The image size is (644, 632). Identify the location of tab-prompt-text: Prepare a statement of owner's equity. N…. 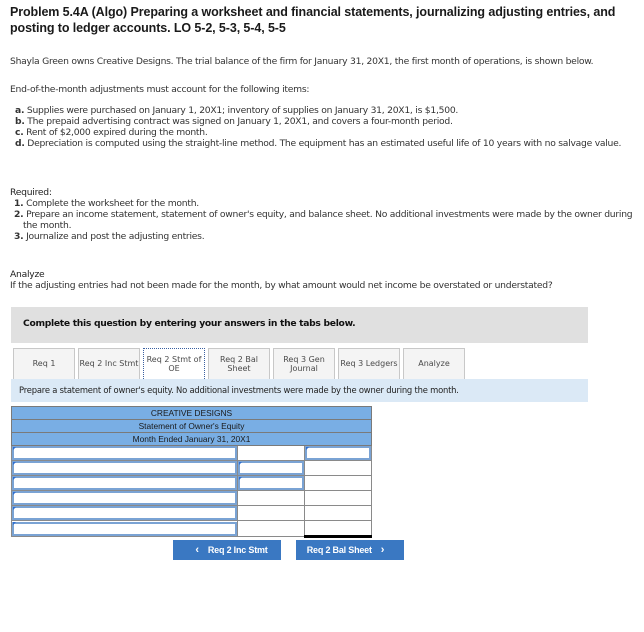
(239, 390).